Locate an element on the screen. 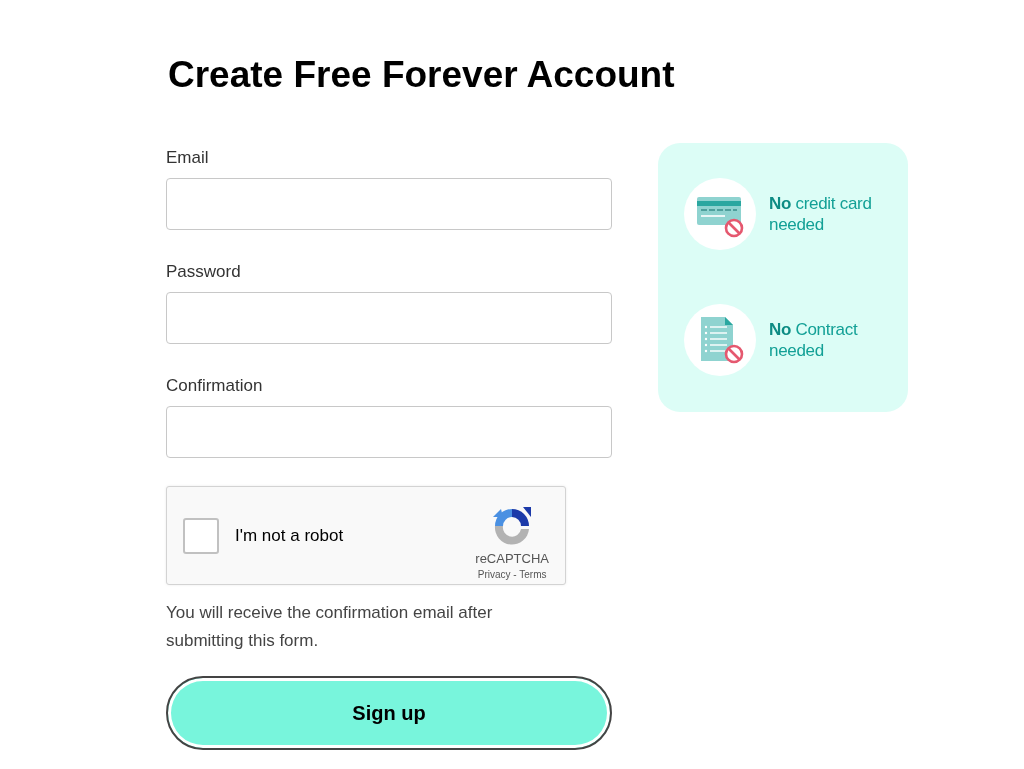 Image resolution: width=1024 pixels, height=769 pixels. captcha-brand: reCAPTCHA is located at coordinates (512, 558).